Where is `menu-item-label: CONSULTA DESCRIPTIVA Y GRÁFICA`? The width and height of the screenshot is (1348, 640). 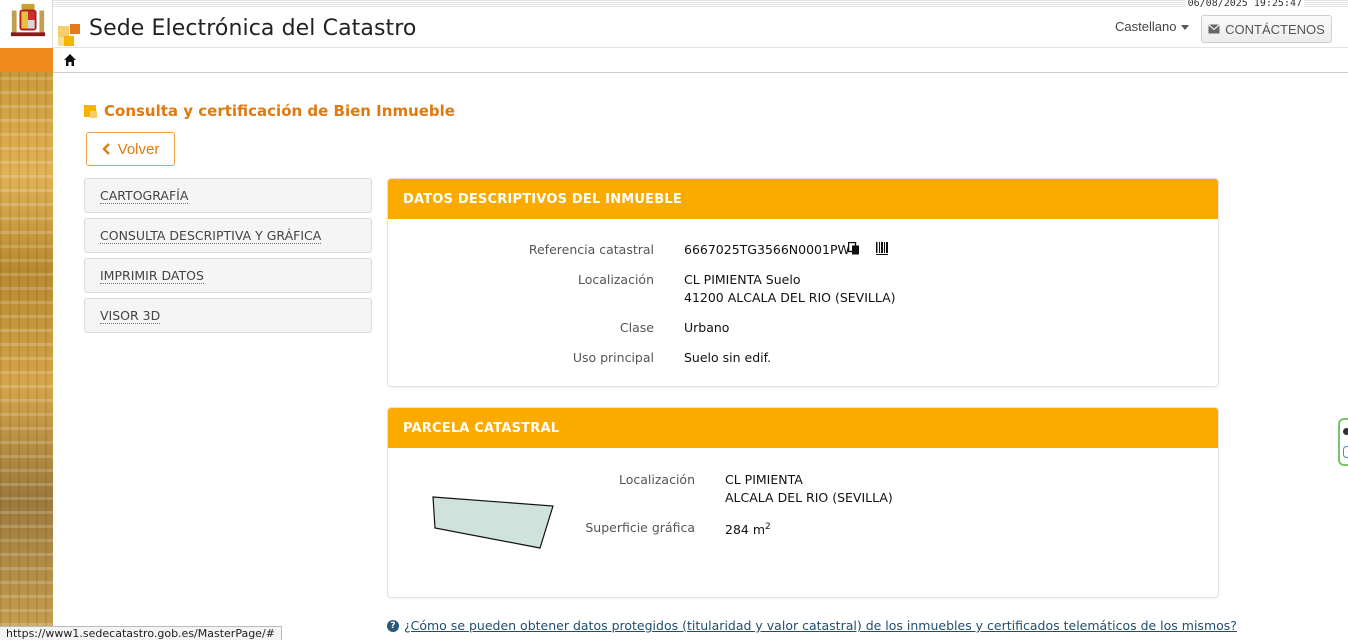 menu-item-label: CONSULTA DESCRIPTIVA Y GRÁFICA is located at coordinates (211, 235).